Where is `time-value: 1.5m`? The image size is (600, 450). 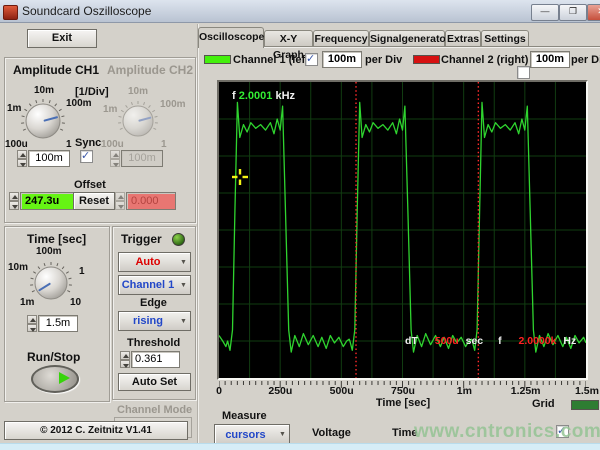 time-value: 1.5m is located at coordinates (58, 323).